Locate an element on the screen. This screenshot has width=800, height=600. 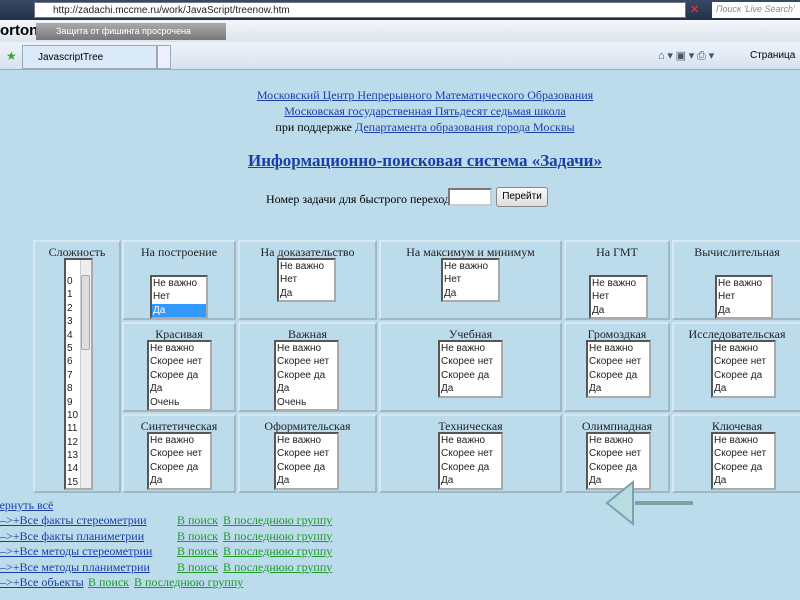
new-tab-button is located at coordinates (164, 57).